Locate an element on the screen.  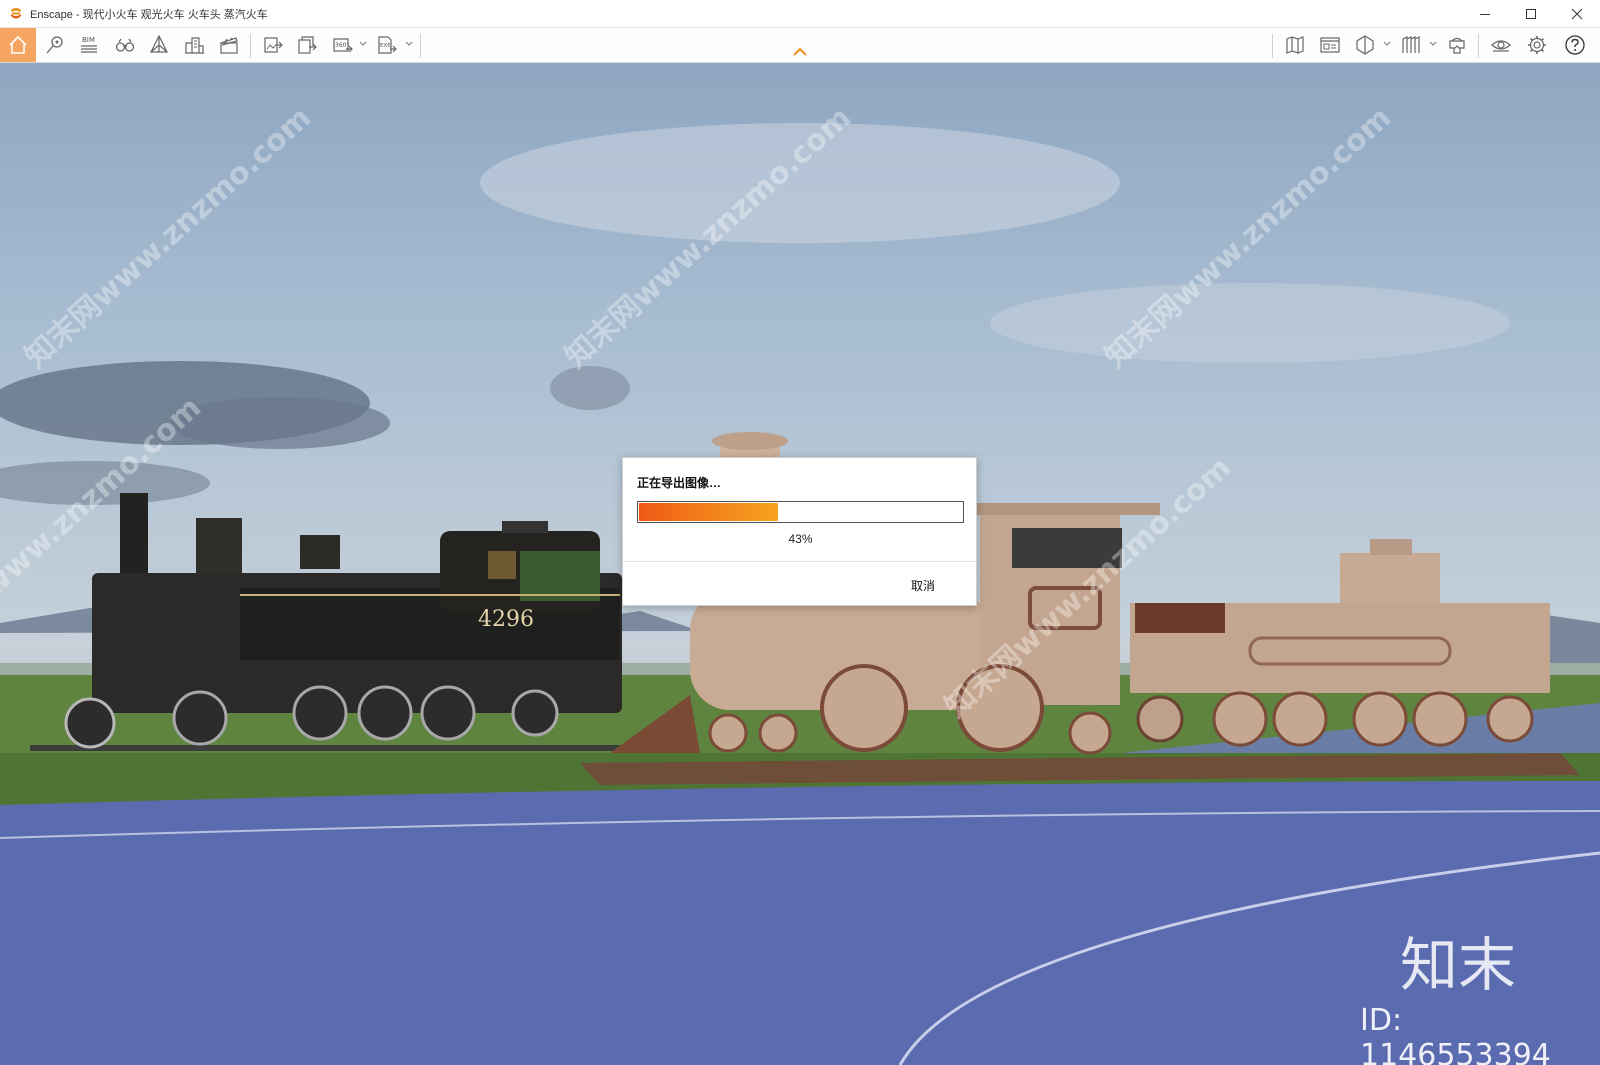
maximize-button is located at coordinates (1531, 14).